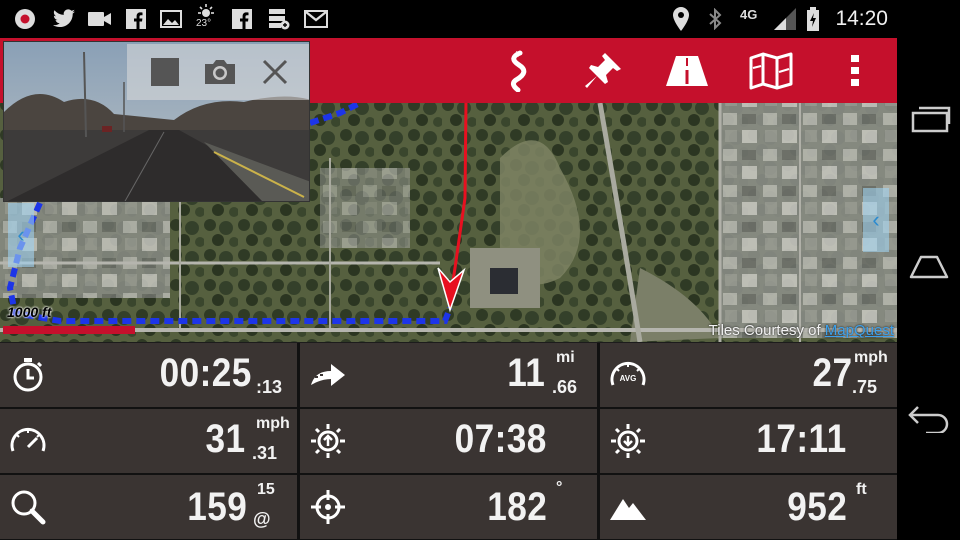 Image resolution: width=960 pixels, height=540 pixels. I want to click on close-icon, so click(275, 72).